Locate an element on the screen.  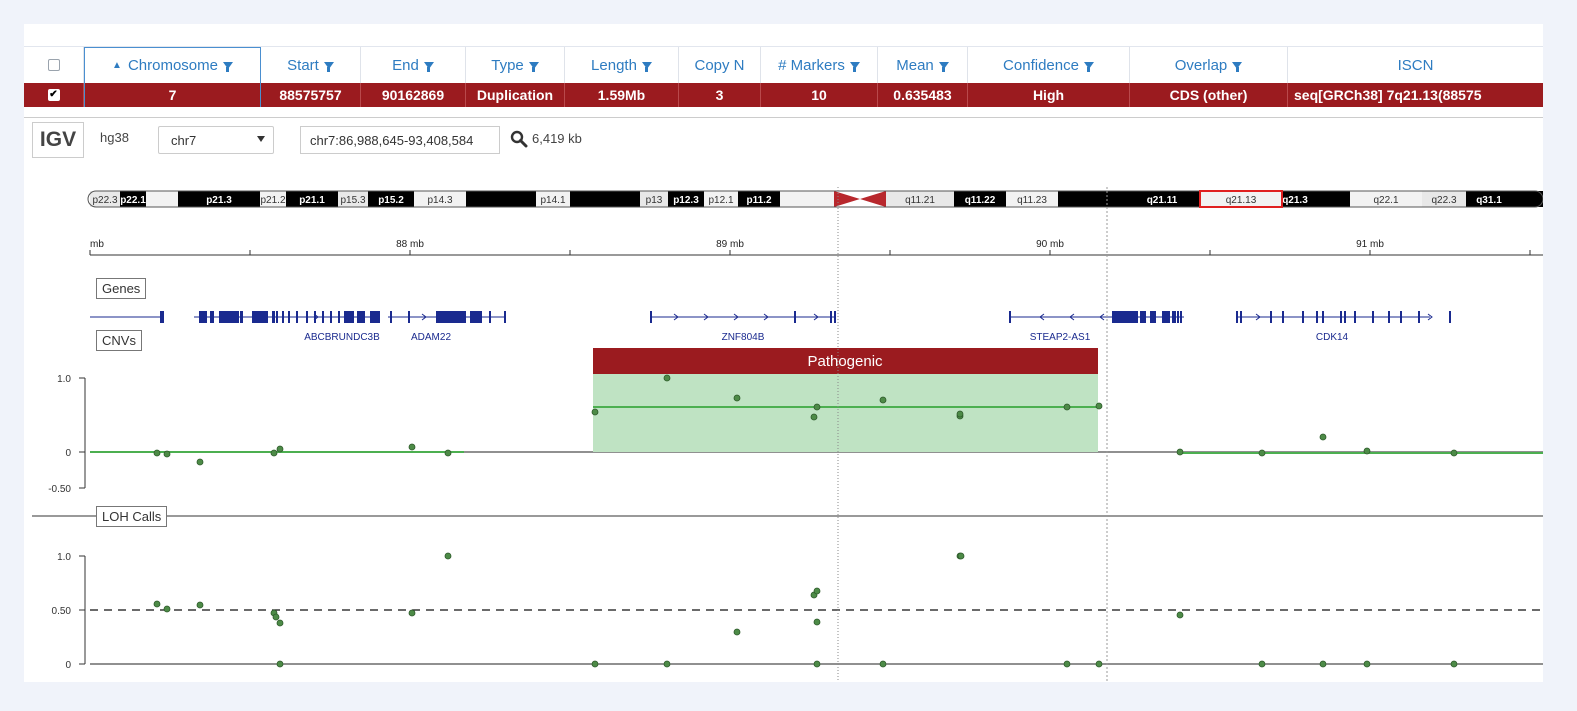
ruler-track: mb 88 mb 89 mb 90 mb 91 mb is located at coordinates (816, 247).